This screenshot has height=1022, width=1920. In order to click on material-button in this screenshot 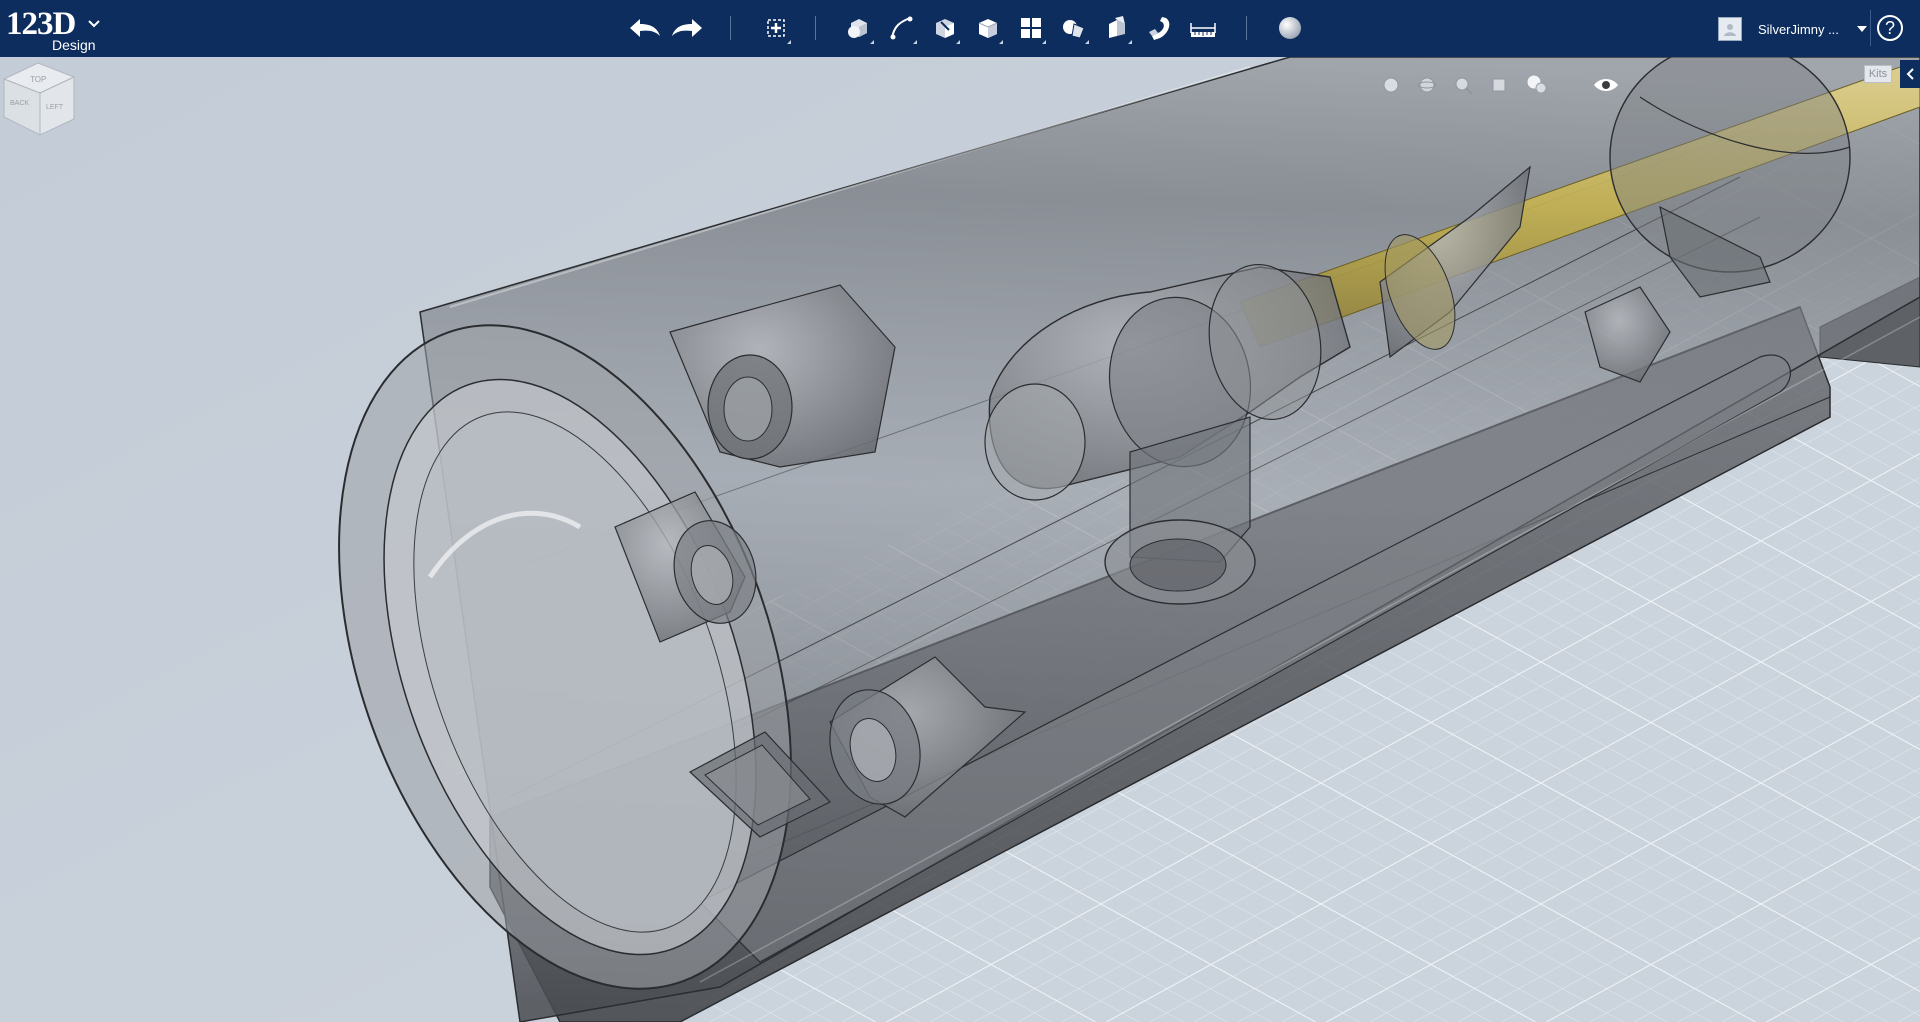, I will do `click(1290, 28)`.